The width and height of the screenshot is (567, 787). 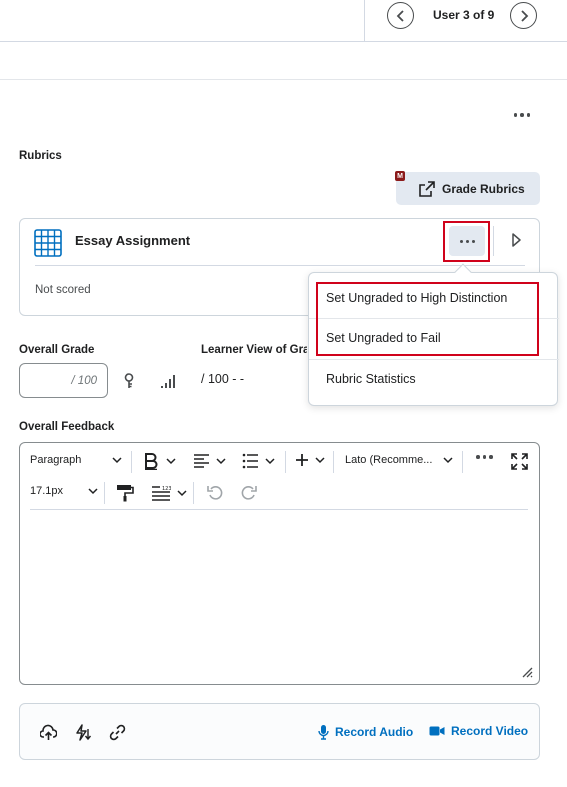 I want to click on overall-feedback-label: Overall Feedback, so click(x=67, y=427).